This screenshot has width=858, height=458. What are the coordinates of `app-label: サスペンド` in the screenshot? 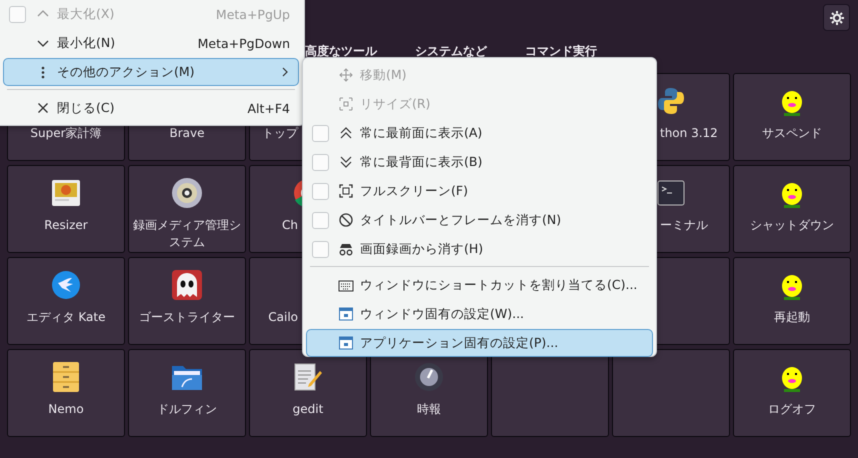 It's located at (792, 133).